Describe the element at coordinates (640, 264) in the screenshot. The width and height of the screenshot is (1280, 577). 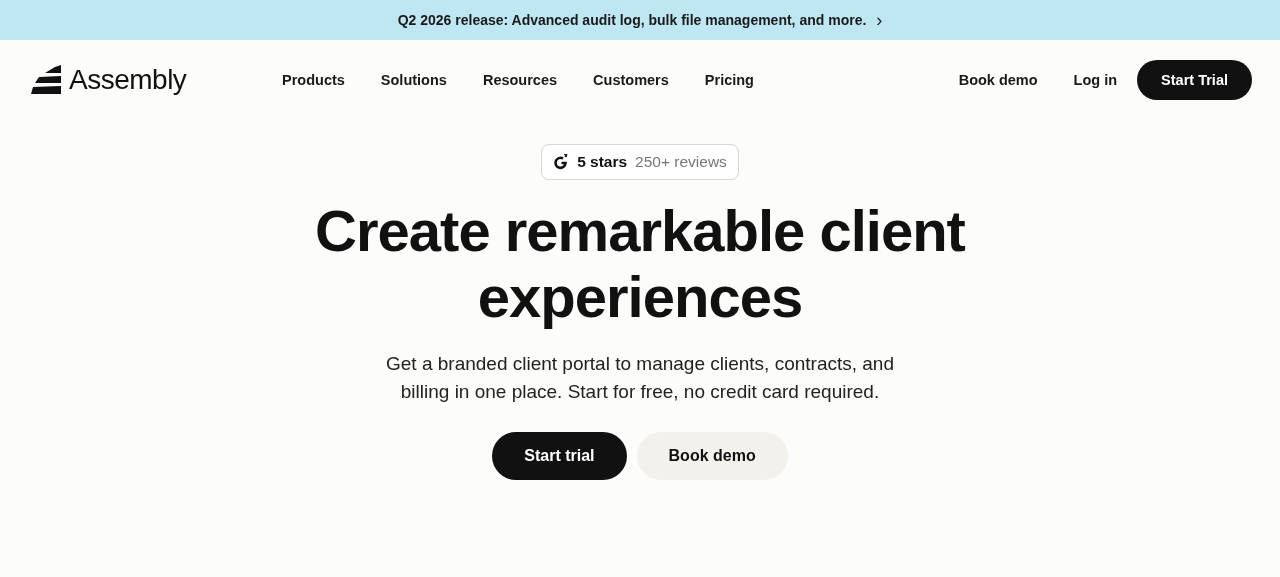
I see `hero-title: Create remarkable client experiences` at that location.